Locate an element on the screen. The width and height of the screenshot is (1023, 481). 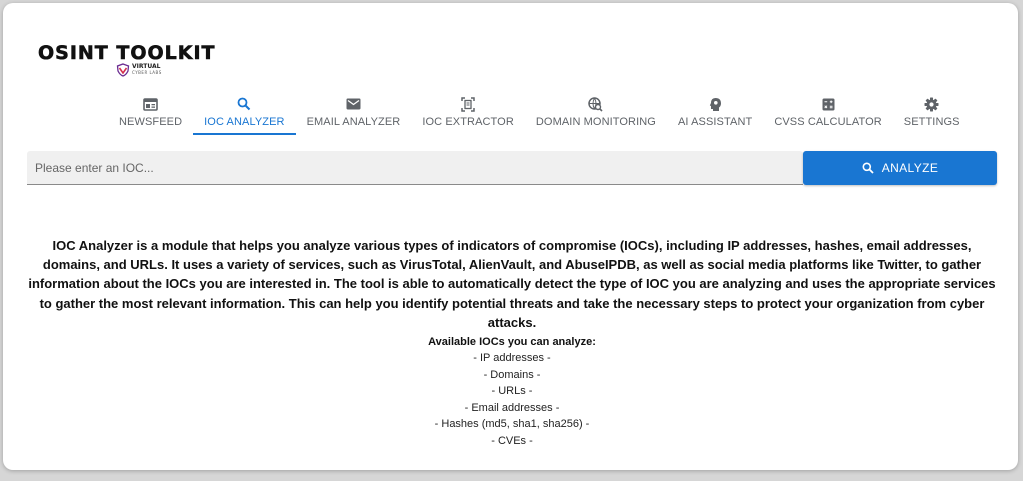
tab-ioc-extractor: IOC EXTRACTOR is located at coordinates (468, 114).